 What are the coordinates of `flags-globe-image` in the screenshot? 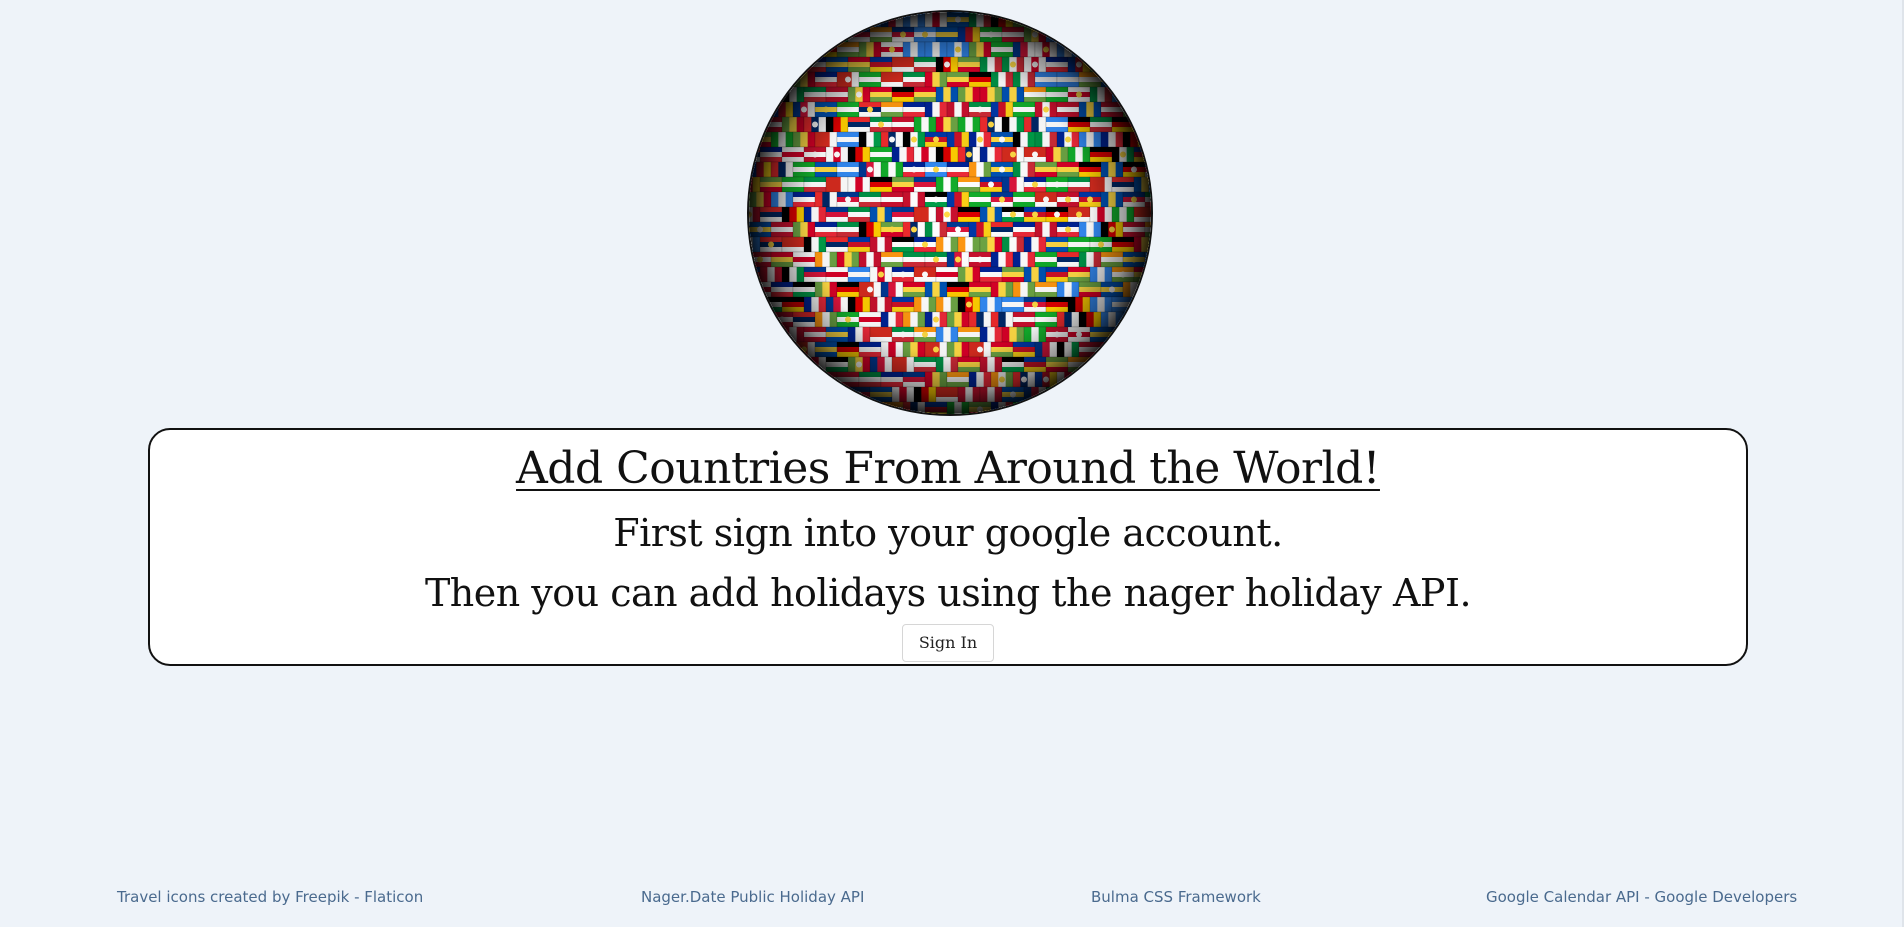 It's located at (950, 213).